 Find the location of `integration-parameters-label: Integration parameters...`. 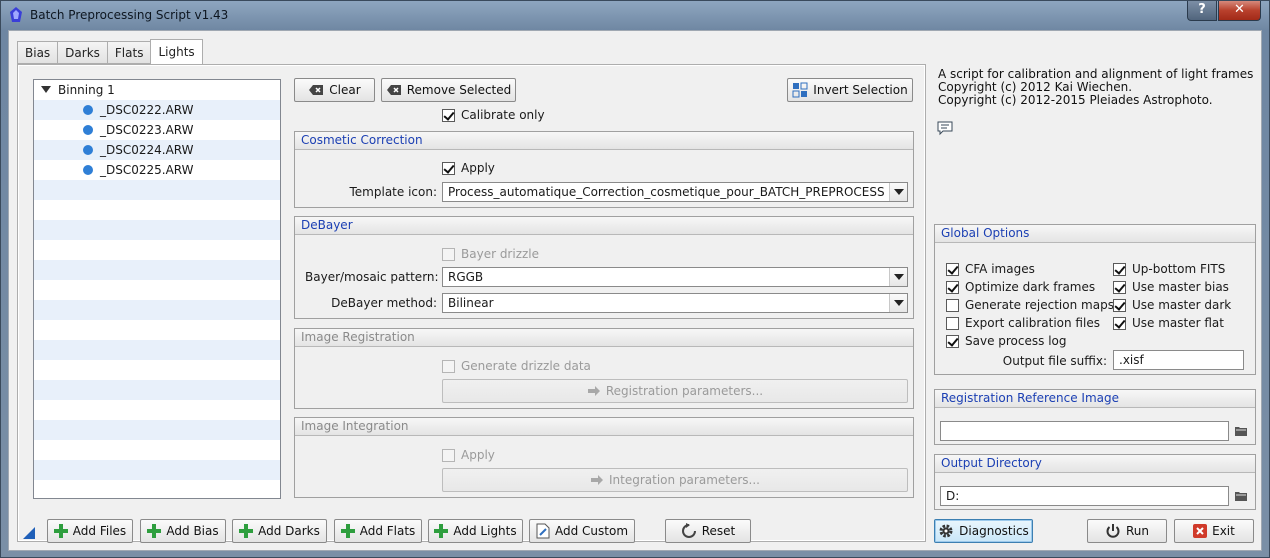

integration-parameters-label: Integration parameters... is located at coordinates (684, 480).